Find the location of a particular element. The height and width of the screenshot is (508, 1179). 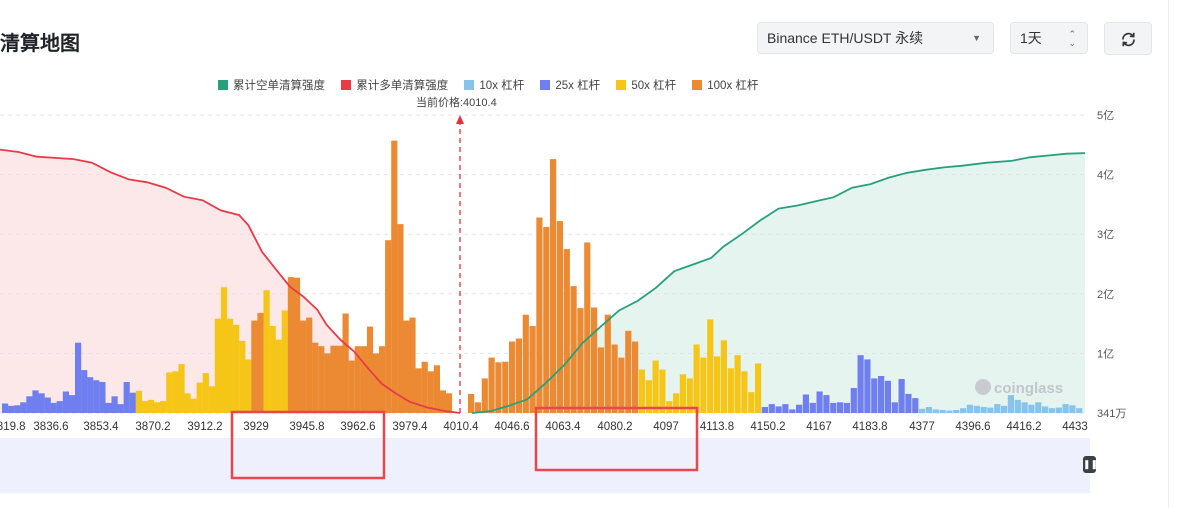

x-tick-label: 3853.4 is located at coordinates (101, 427).